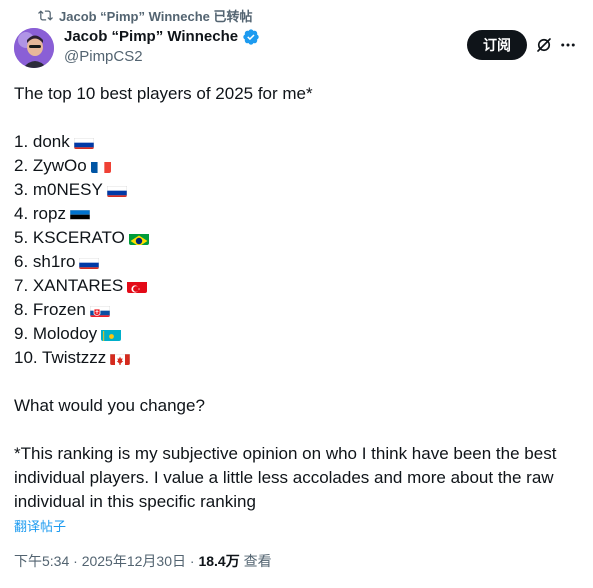 This screenshot has width=593, height=588. Describe the element at coordinates (42, 141) in the screenshot. I see `player-label: 1. donk` at that location.